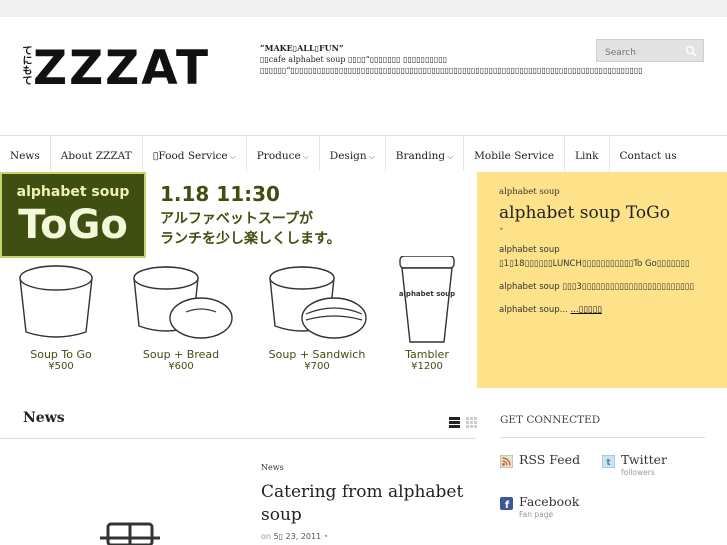 The image size is (727, 545). I want to click on nav-label: Design, so click(348, 156).